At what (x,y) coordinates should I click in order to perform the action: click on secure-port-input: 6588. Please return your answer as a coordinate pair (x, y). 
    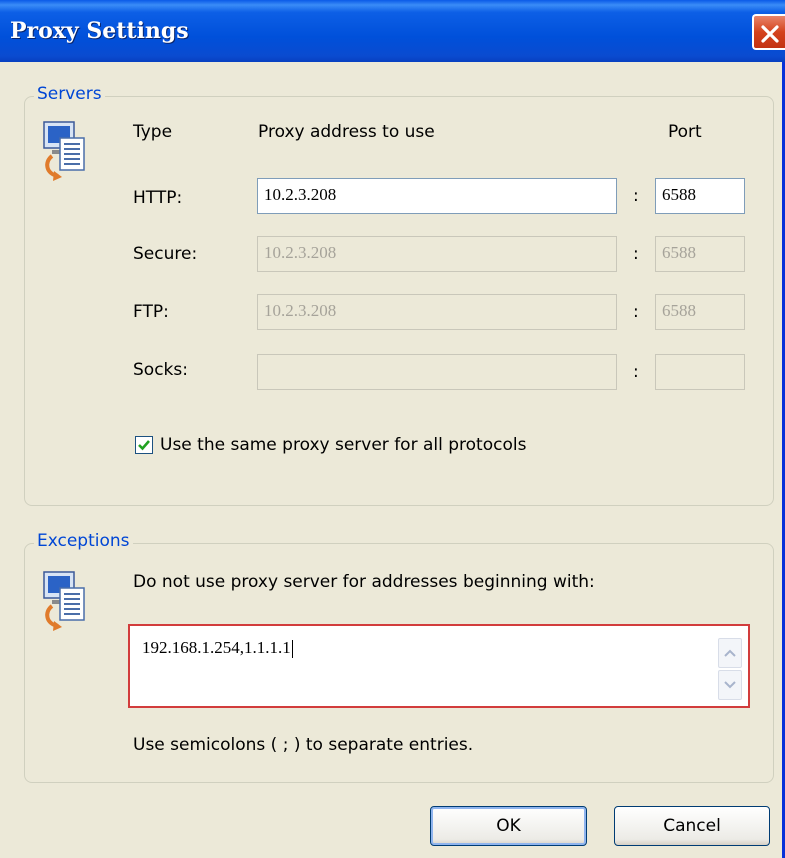
    Looking at the image, I should click on (700, 254).